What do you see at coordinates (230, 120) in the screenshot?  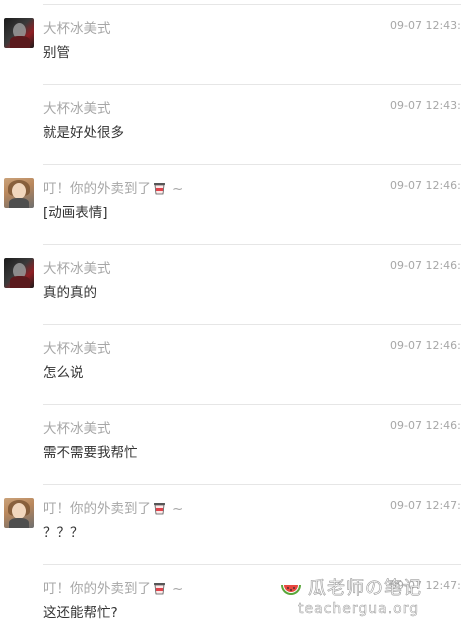 I see `chat-message: 大杯冰美式 09-07 12:43:1 就是好处很多` at bounding box center [230, 120].